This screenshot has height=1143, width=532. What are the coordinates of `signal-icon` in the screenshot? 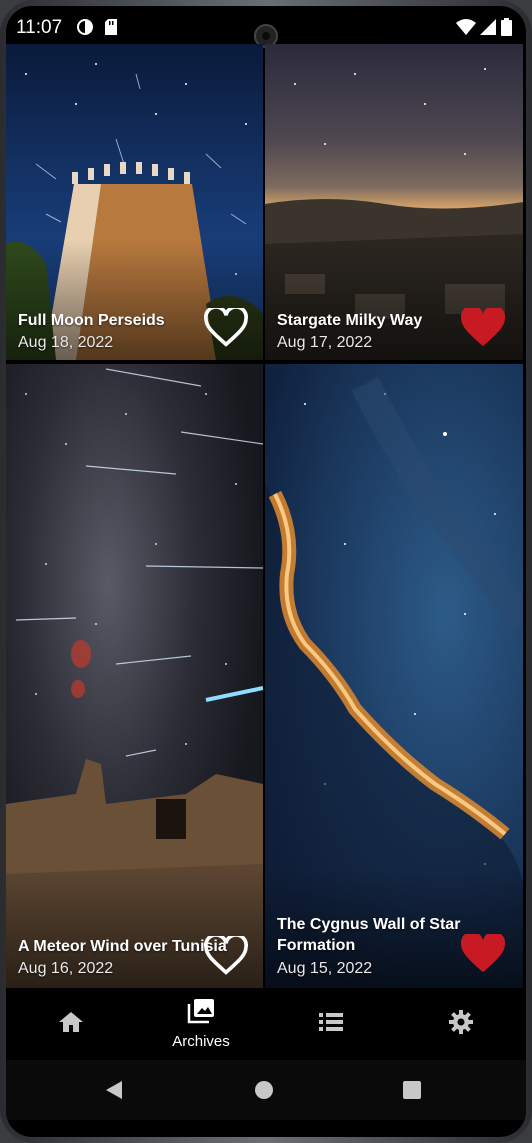 It's located at (488, 29).